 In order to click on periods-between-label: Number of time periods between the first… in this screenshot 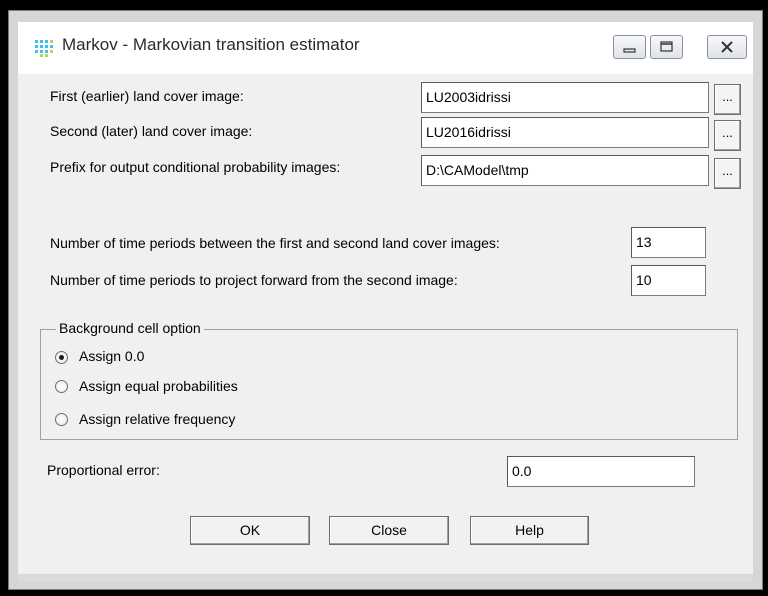, I will do `click(275, 243)`.